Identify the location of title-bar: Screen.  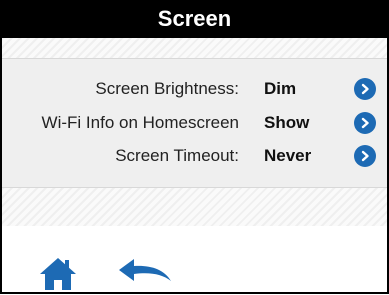
(194, 19).